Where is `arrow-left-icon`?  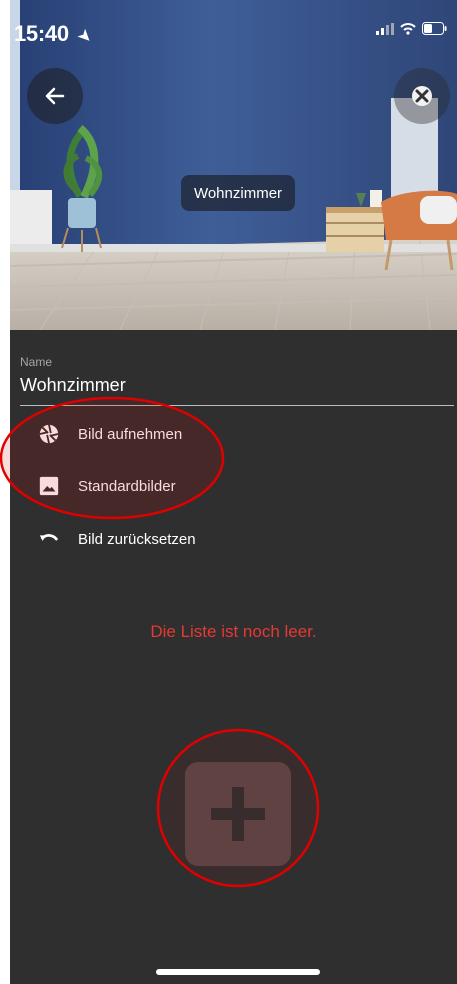 arrow-left-icon is located at coordinates (55, 96).